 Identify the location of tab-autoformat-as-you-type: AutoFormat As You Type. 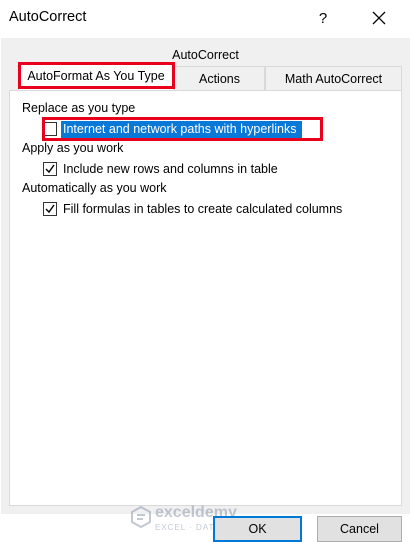
(96, 77).